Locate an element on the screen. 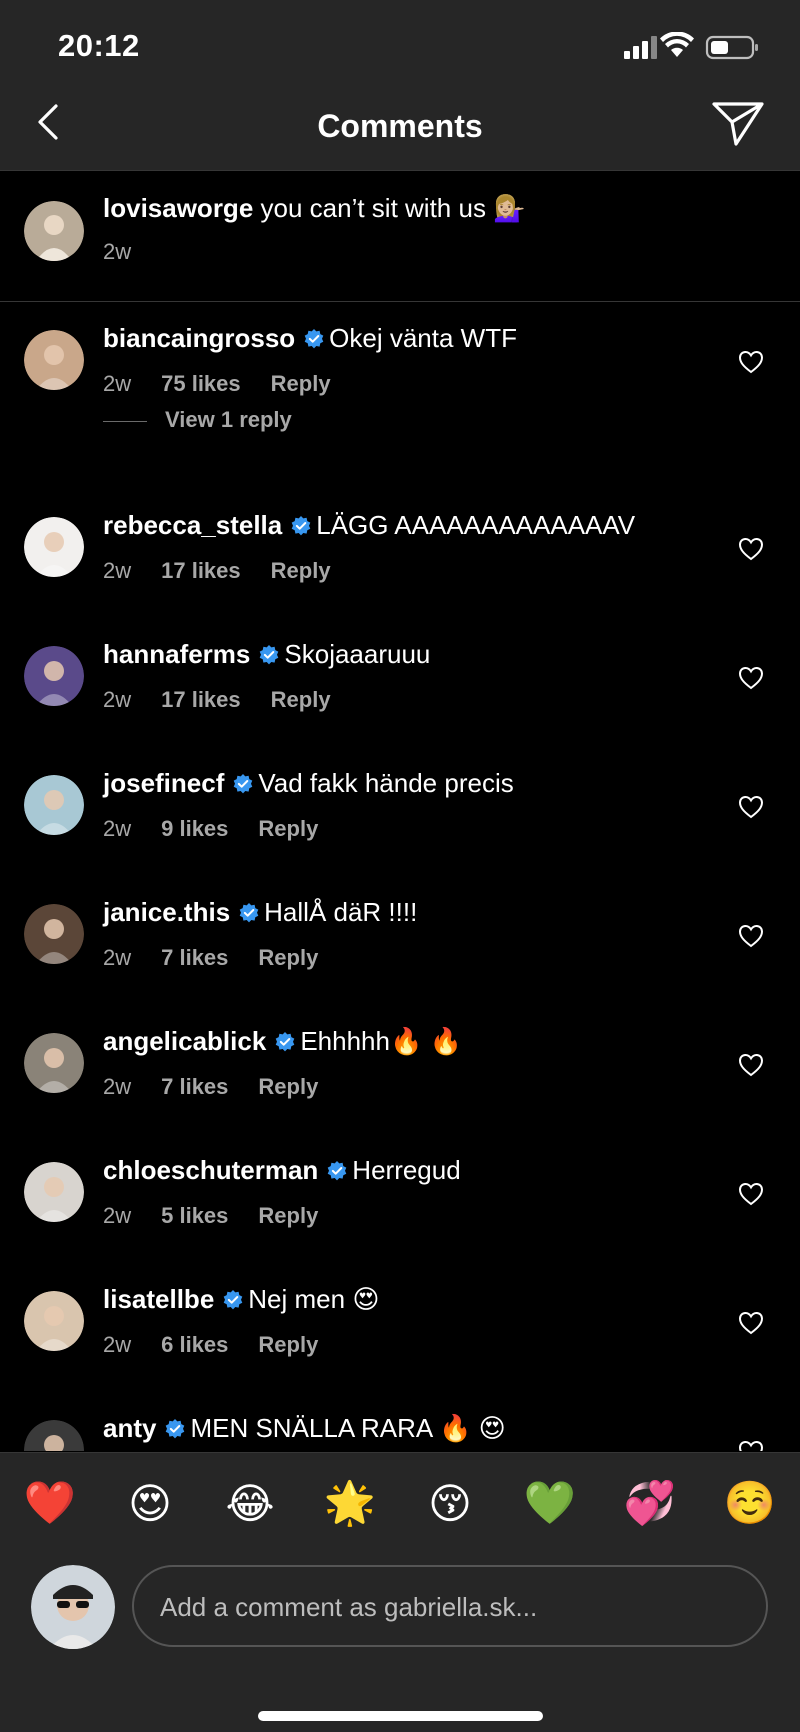 The width and height of the screenshot is (800, 1732). current-user-avatar is located at coordinates (73, 1607).